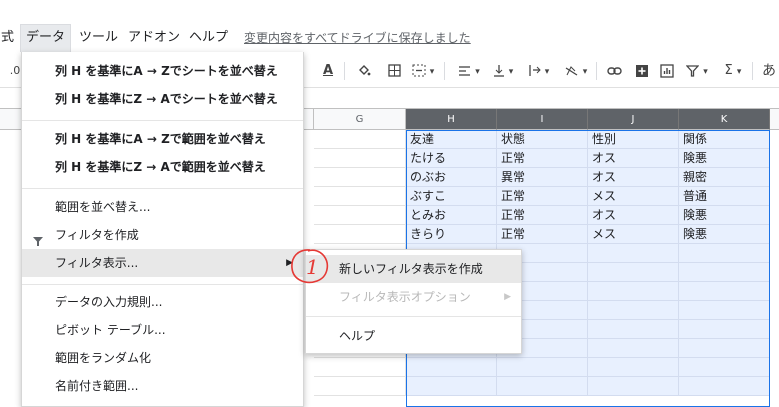 The height and width of the screenshot is (407, 779). I want to click on text-color-letter: A, so click(328, 70).